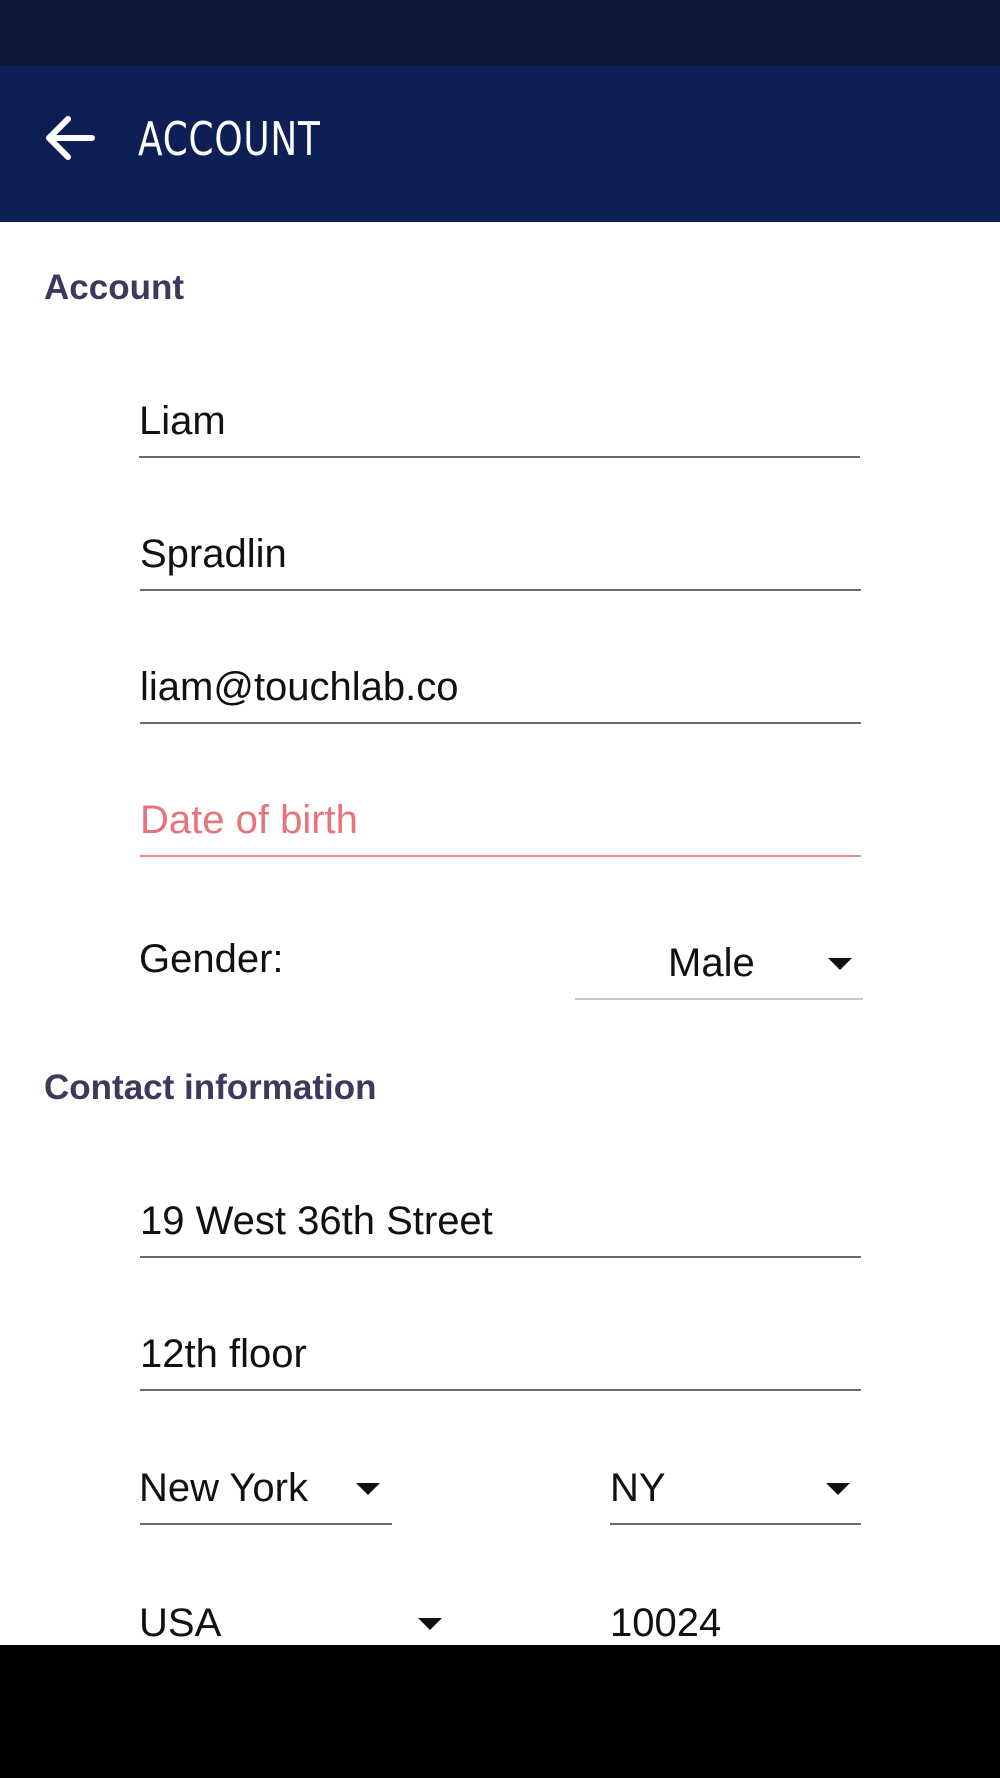 The height and width of the screenshot is (1778, 1000). What do you see at coordinates (735, 1485) in the screenshot?
I see `state-select: NY` at bounding box center [735, 1485].